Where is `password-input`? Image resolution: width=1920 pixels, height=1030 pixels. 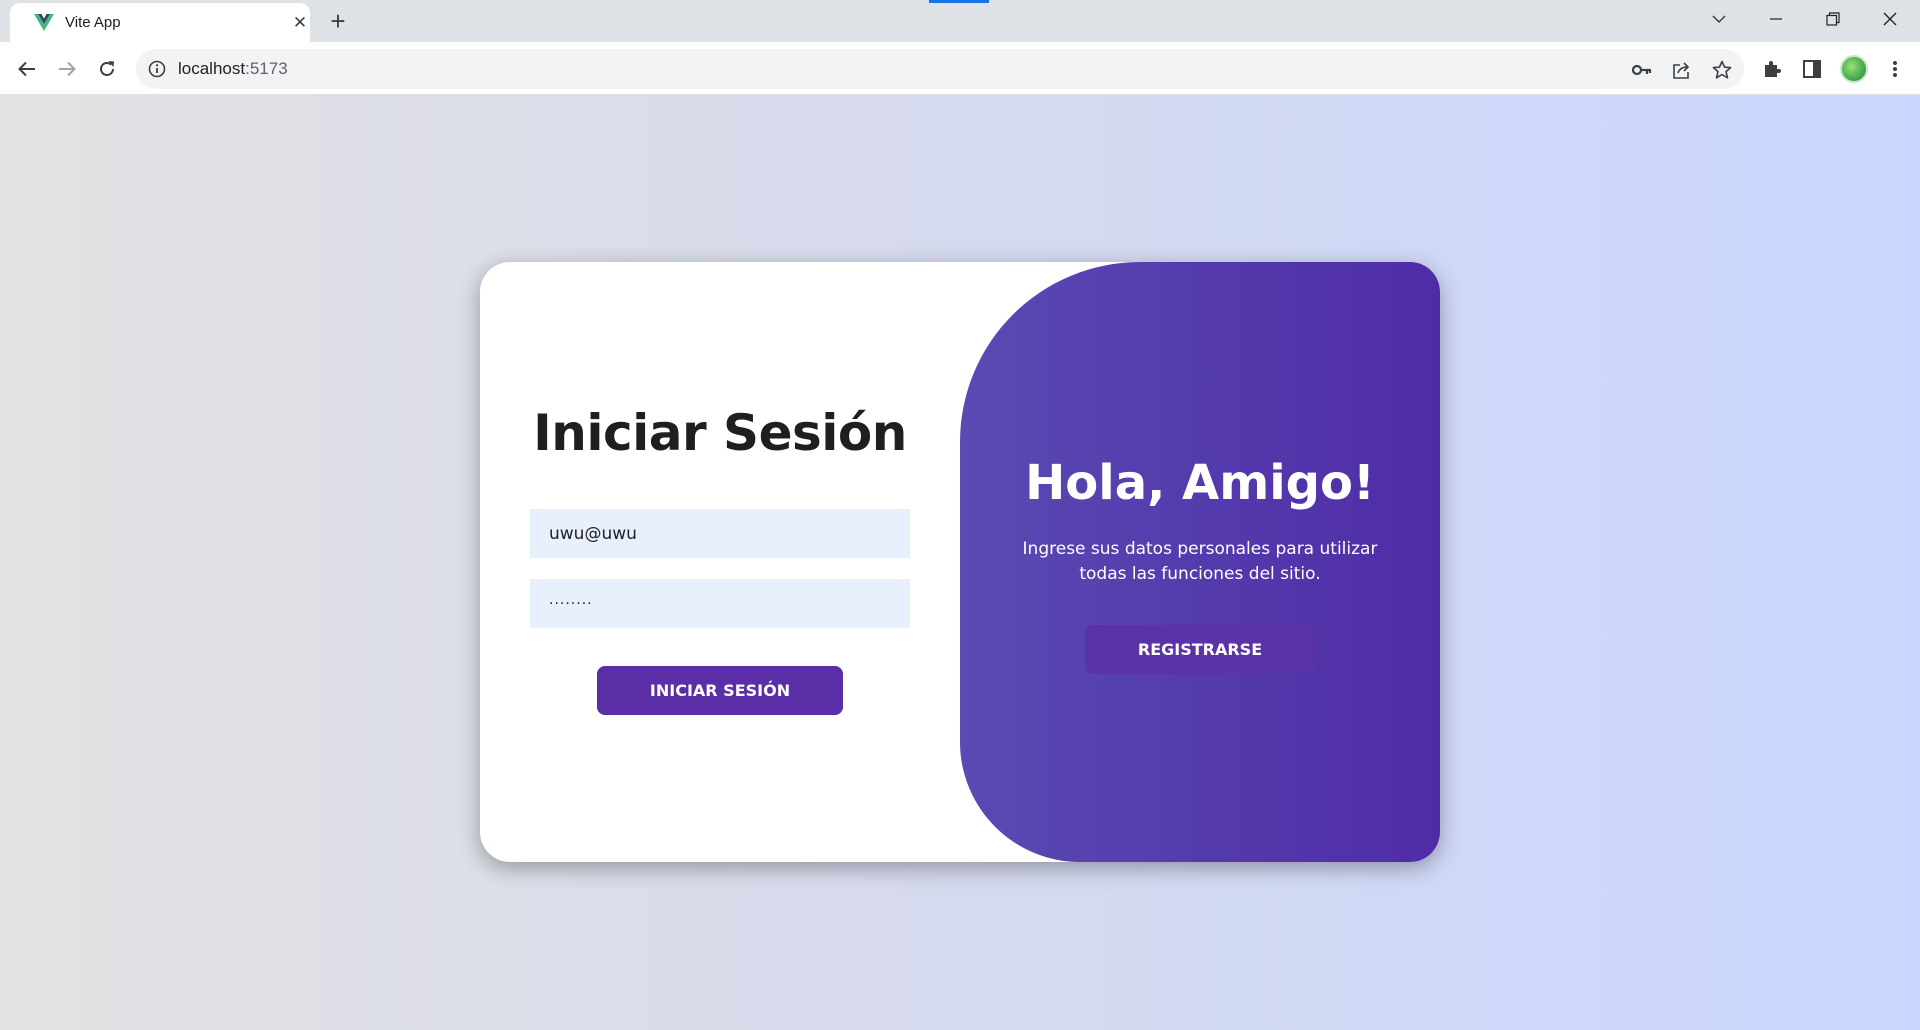
password-input is located at coordinates (720, 603).